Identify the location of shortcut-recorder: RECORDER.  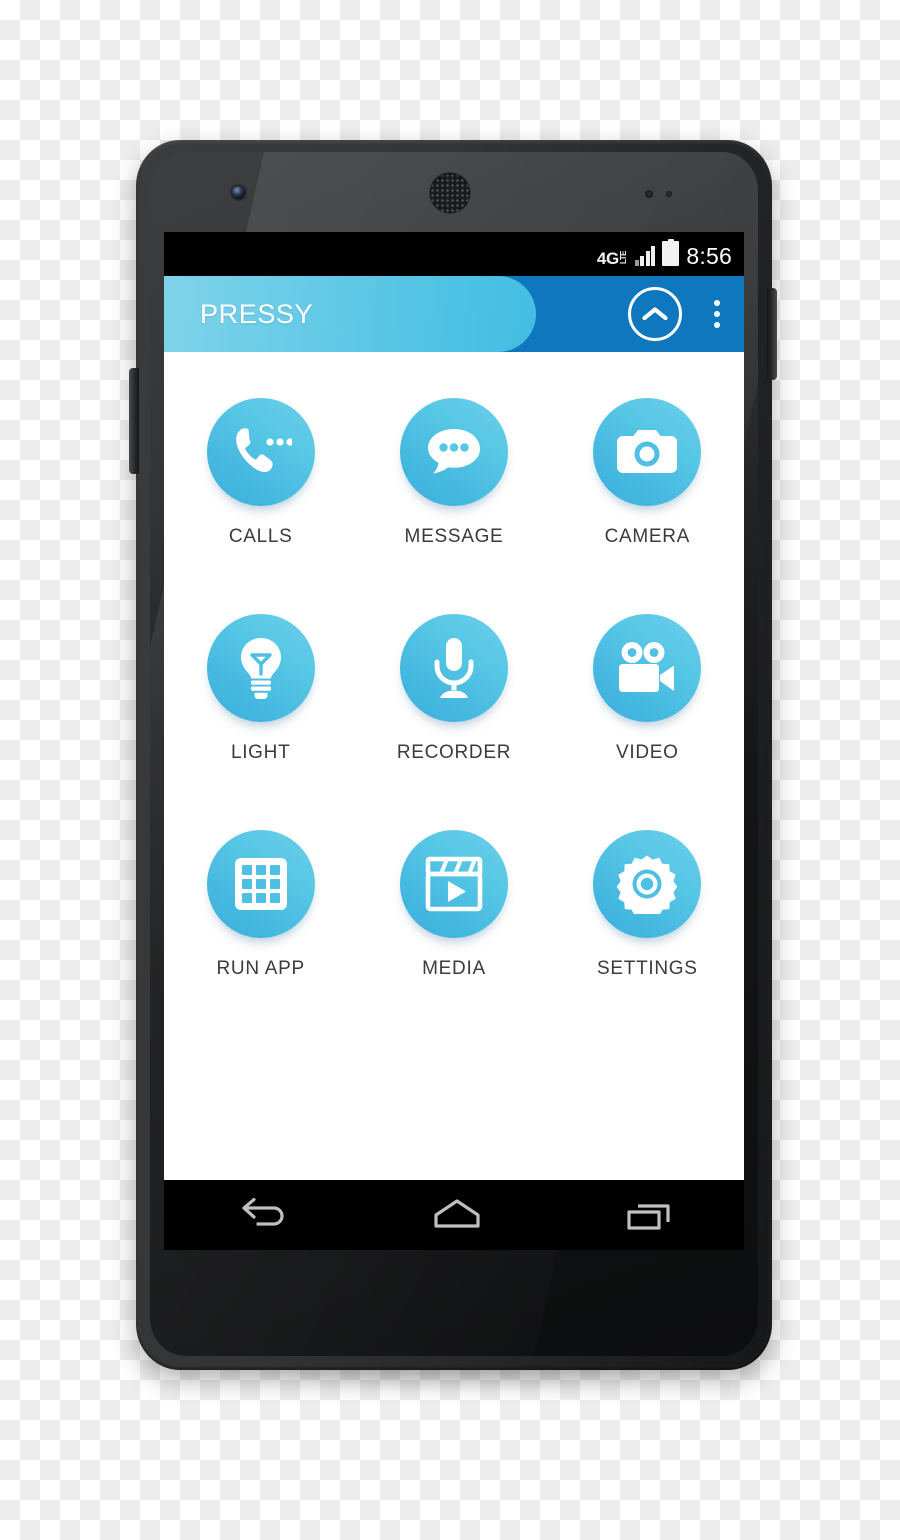
(453, 689).